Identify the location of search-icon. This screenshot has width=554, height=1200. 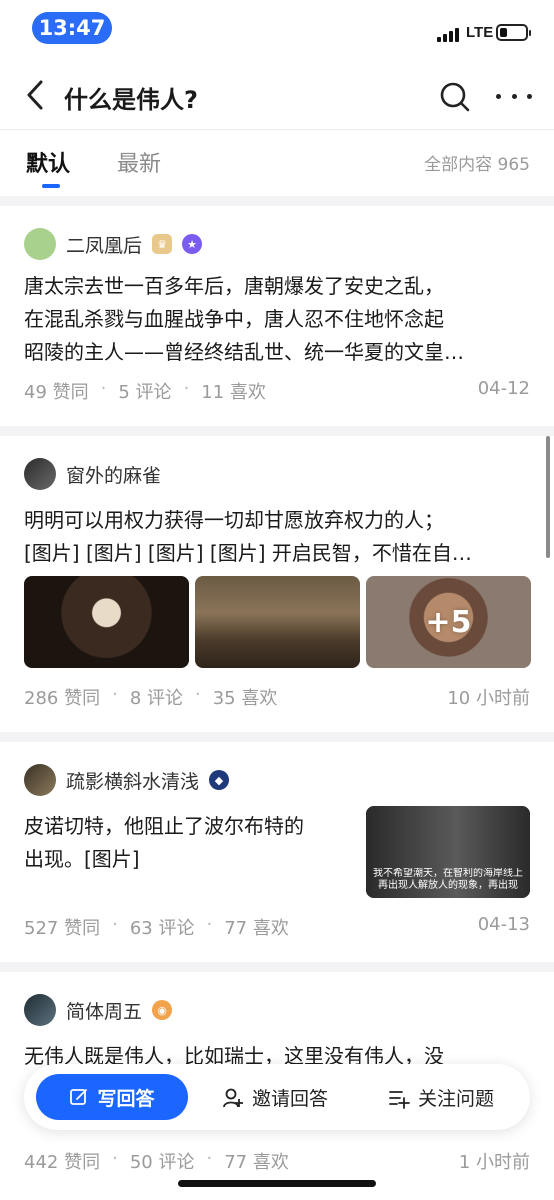
(455, 97).